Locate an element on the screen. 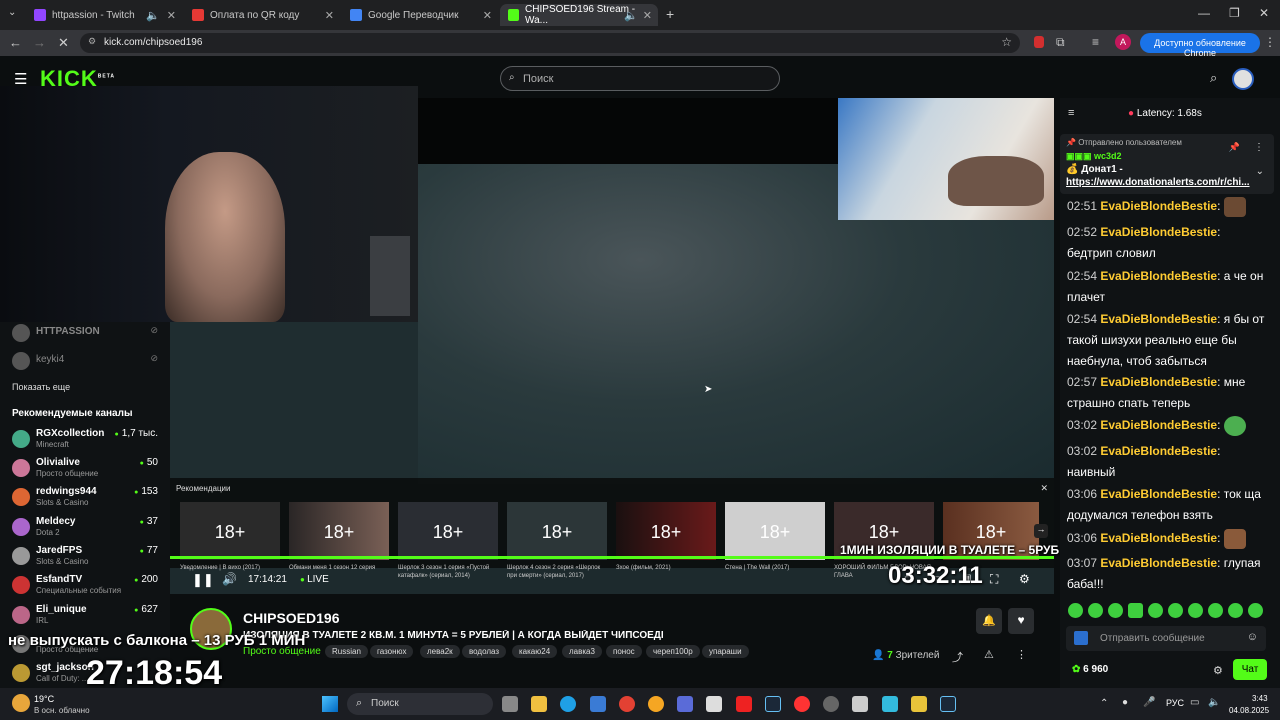 The height and width of the screenshot is (720, 1280). close-recommendations-icon: ✕ is located at coordinates (1044, 488).